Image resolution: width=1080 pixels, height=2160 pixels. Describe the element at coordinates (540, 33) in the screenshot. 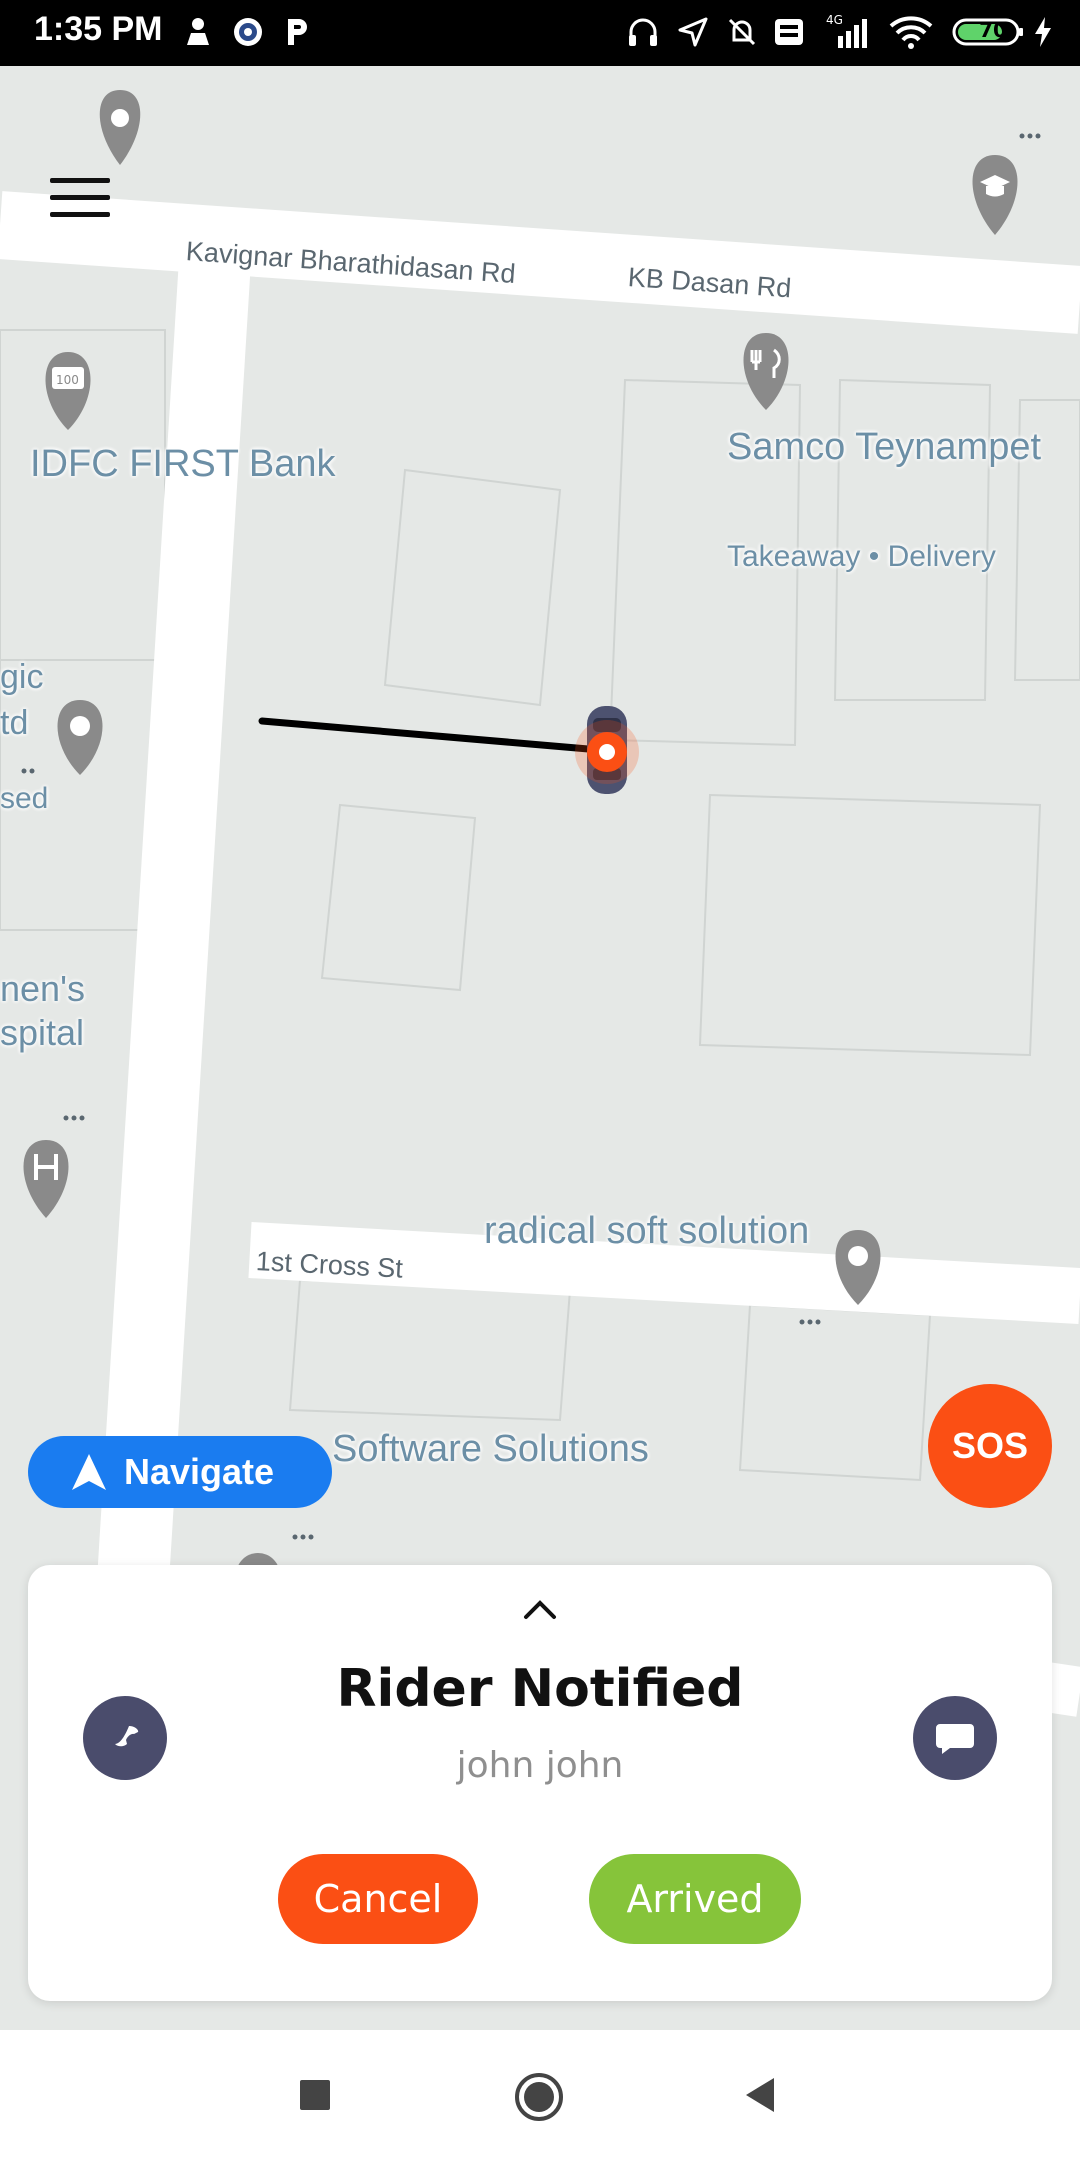

I see `status-bar: 1:35 PM 4G 70` at that location.